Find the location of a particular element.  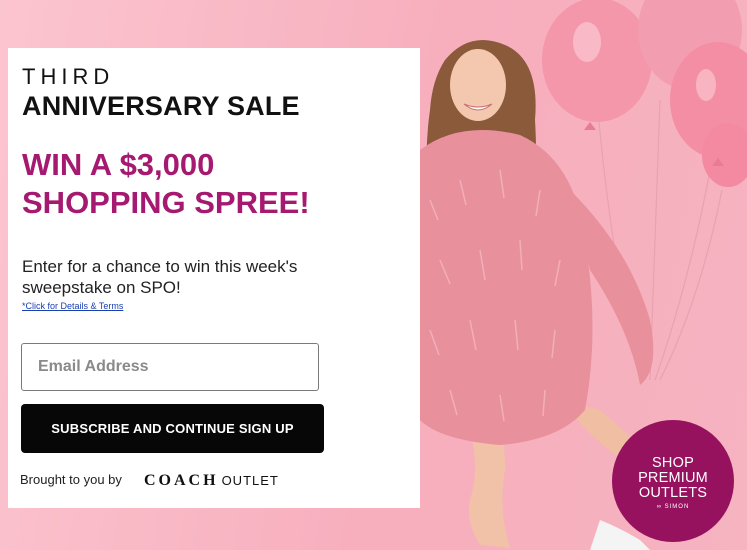

prize-line-2: SHOPPING SPREE! is located at coordinates (166, 202).